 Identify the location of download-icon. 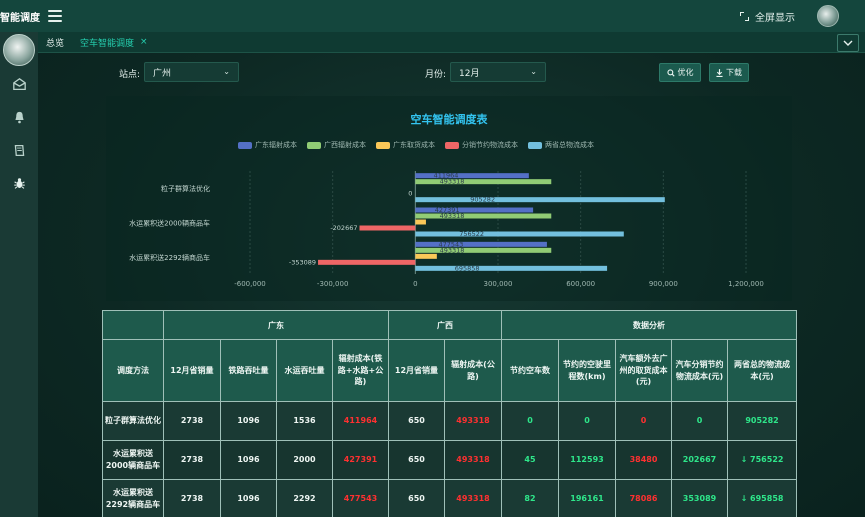
(719, 72).